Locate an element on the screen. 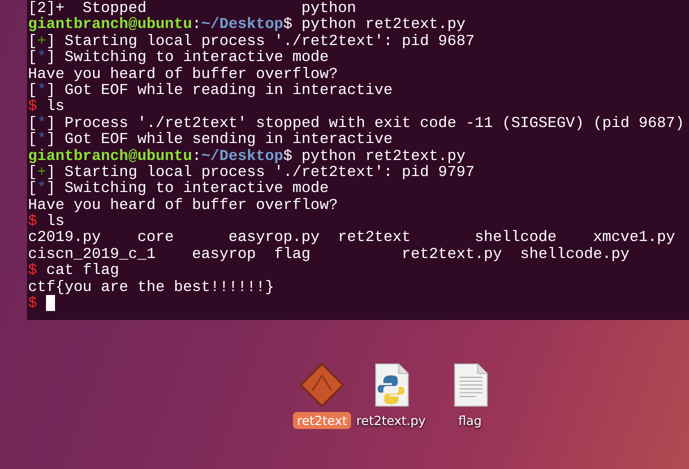 Image resolution: width=689 pixels, height=469 pixels. terminal-line: [*] Got EOF while reading in interactive is located at coordinates (210, 90).